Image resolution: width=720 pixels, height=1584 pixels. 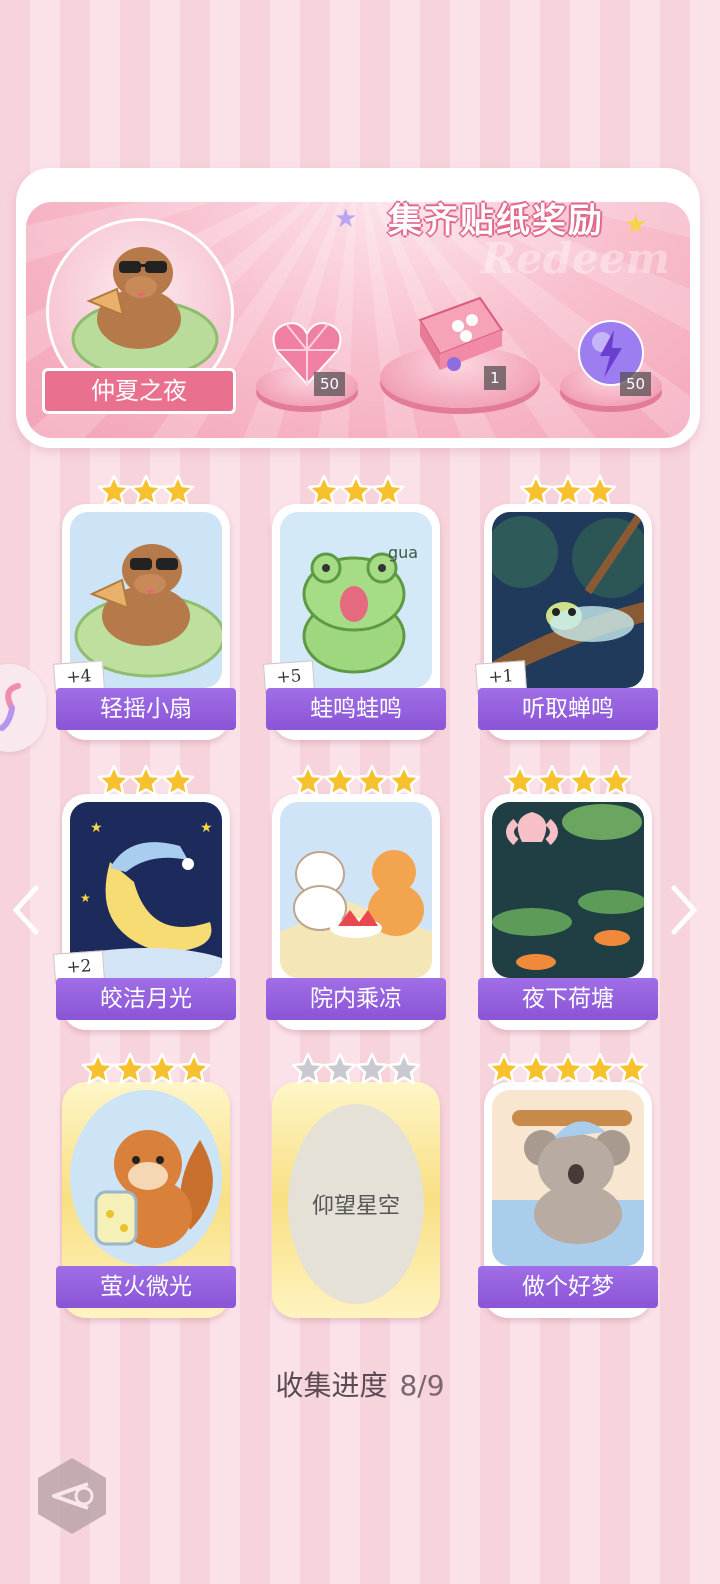 What do you see at coordinates (568, 709) in the screenshot?
I see `card-name: 听取蝉鸣` at bounding box center [568, 709].